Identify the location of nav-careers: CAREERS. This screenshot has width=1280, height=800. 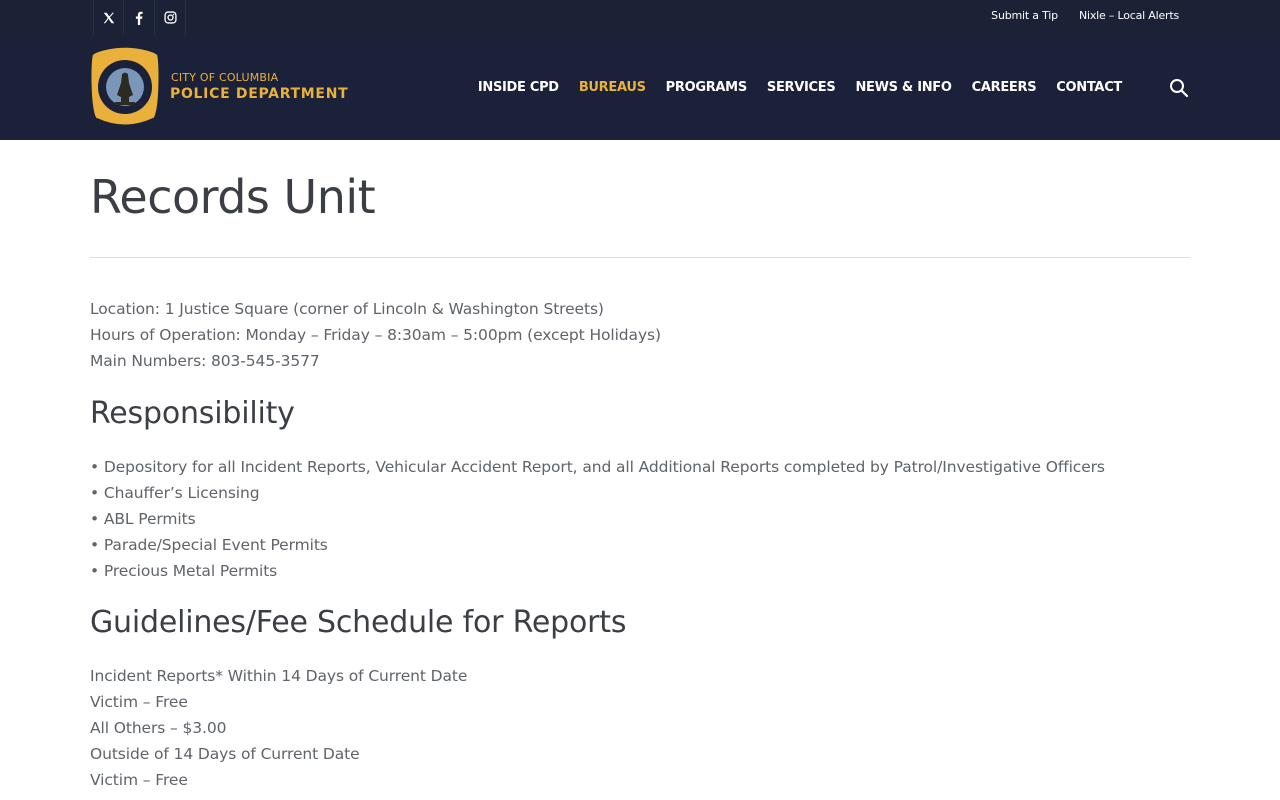
(1004, 87).